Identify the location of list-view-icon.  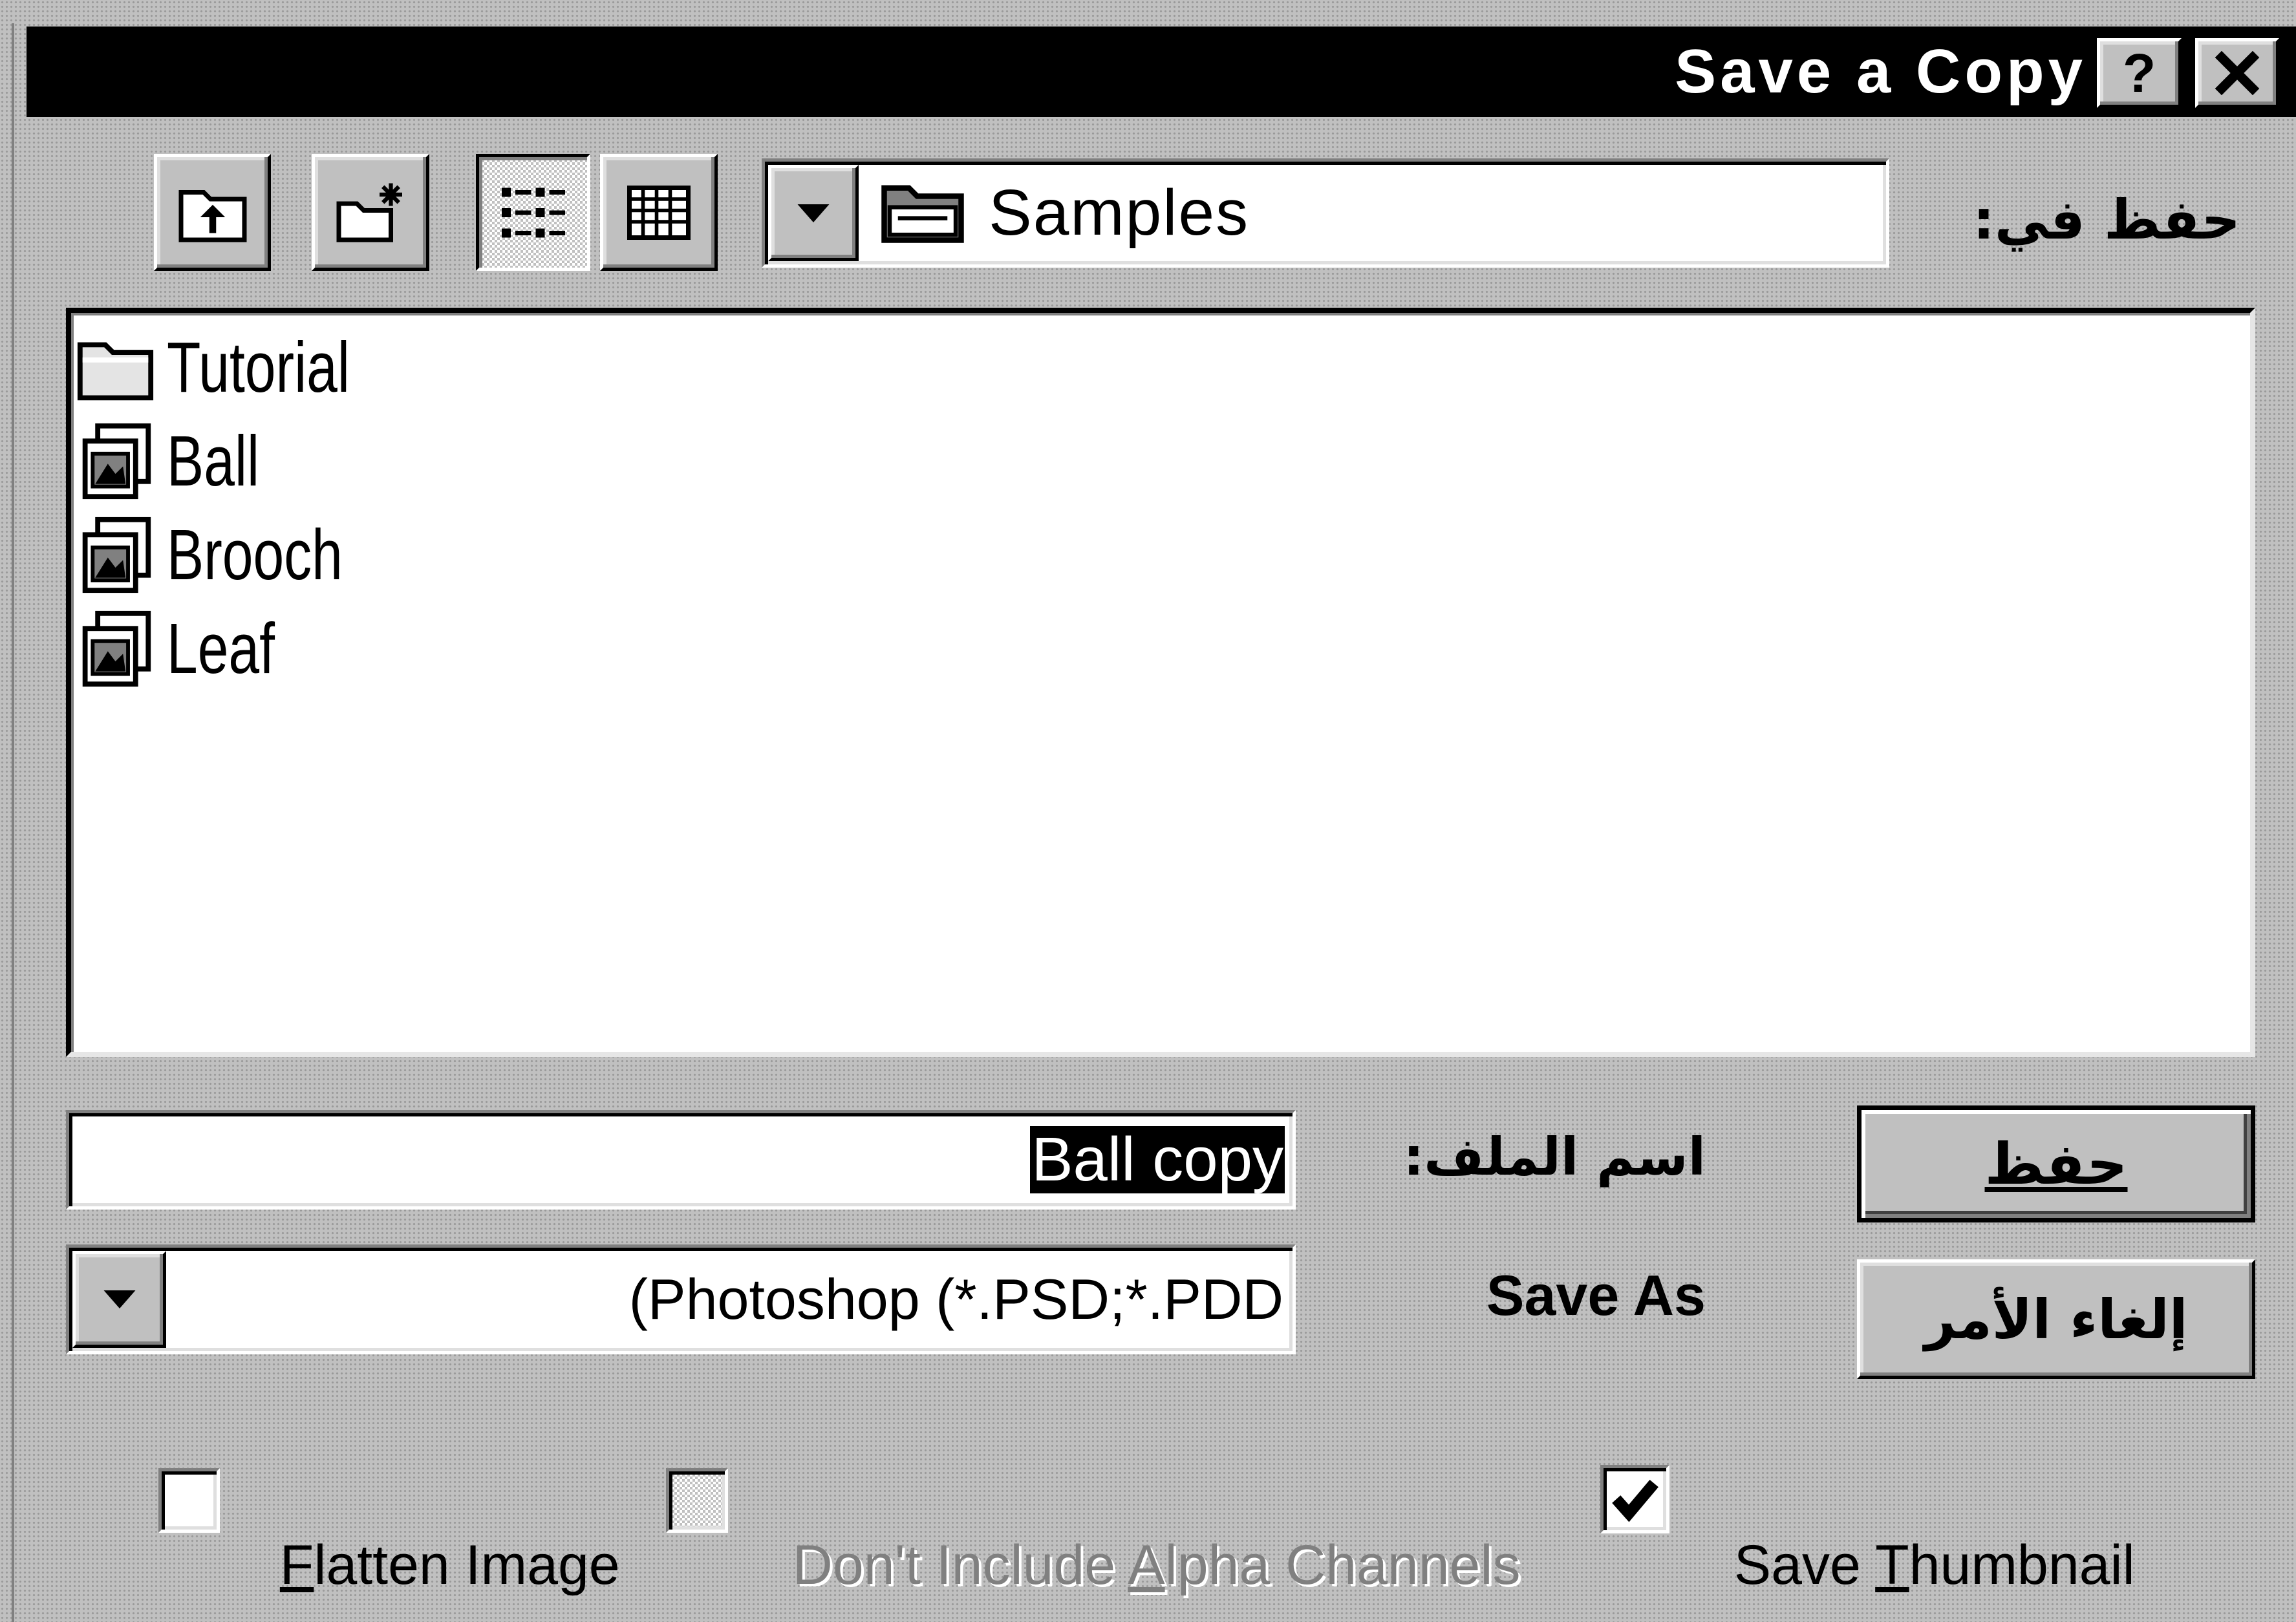
(533, 213).